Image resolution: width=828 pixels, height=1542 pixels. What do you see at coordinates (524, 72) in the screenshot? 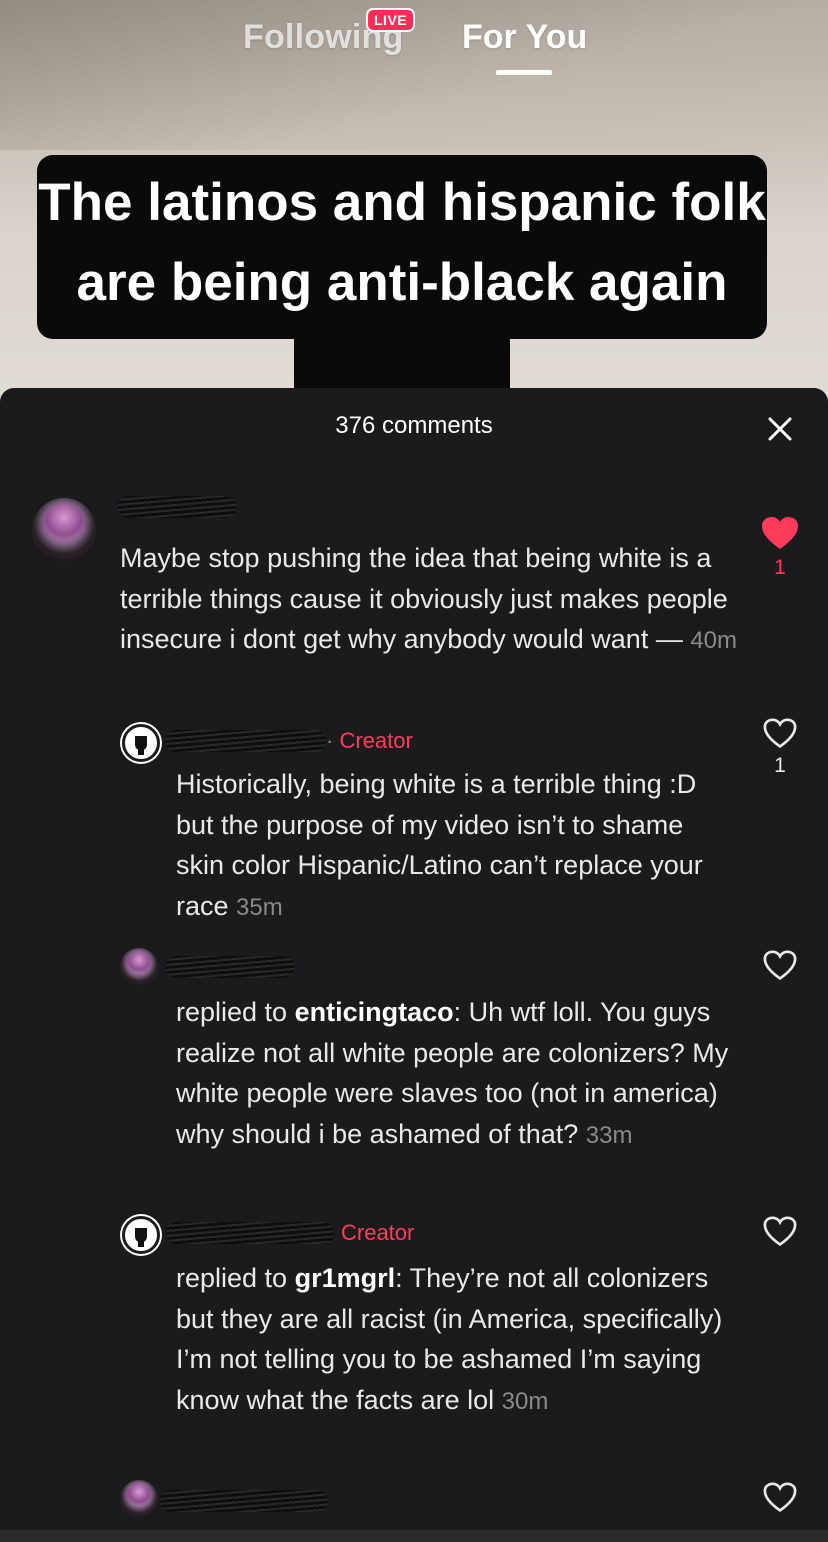
I see `active-tab-indicator` at bounding box center [524, 72].